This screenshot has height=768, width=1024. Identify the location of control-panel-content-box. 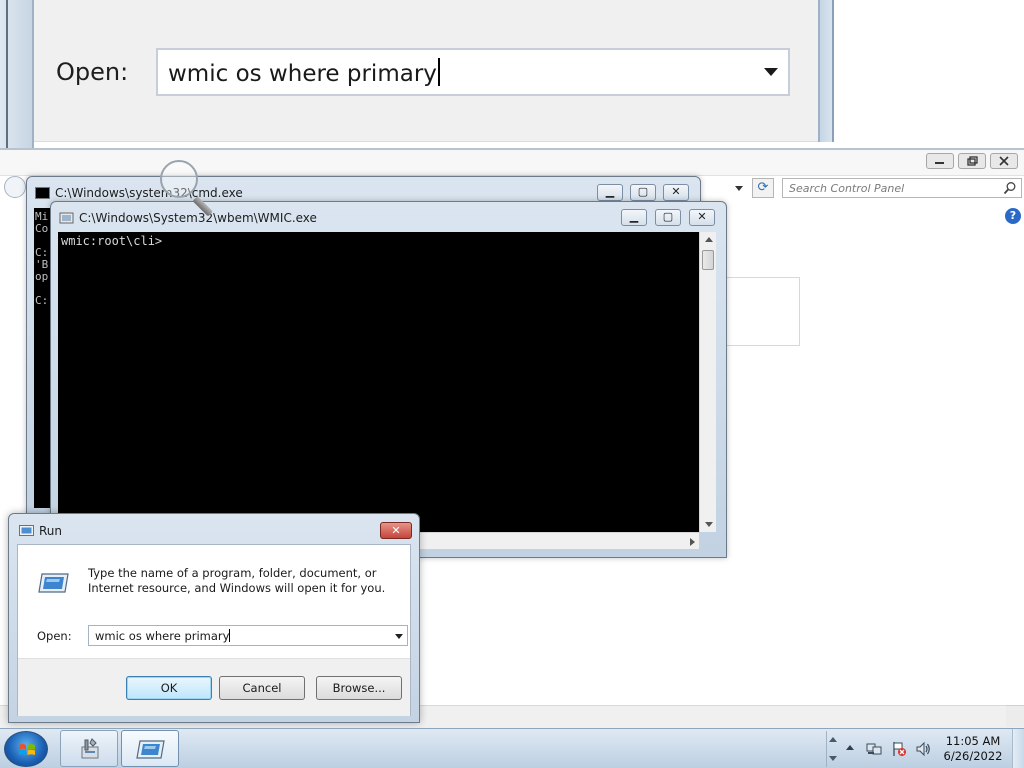
(760, 311).